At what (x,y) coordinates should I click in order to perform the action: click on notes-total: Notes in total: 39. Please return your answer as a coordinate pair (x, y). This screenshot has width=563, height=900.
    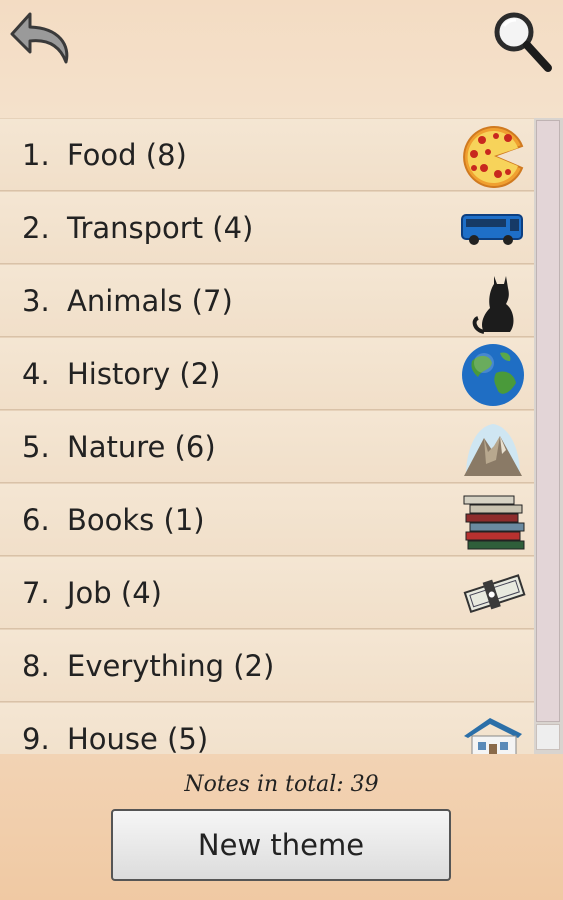
    Looking at the image, I should click on (281, 784).